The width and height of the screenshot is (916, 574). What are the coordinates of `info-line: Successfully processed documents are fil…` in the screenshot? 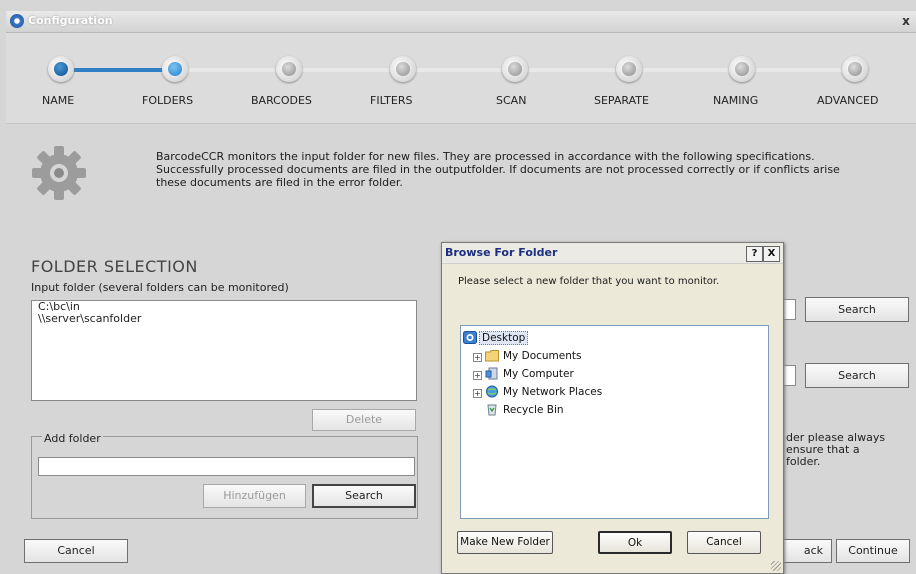 It's located at (498, 169).